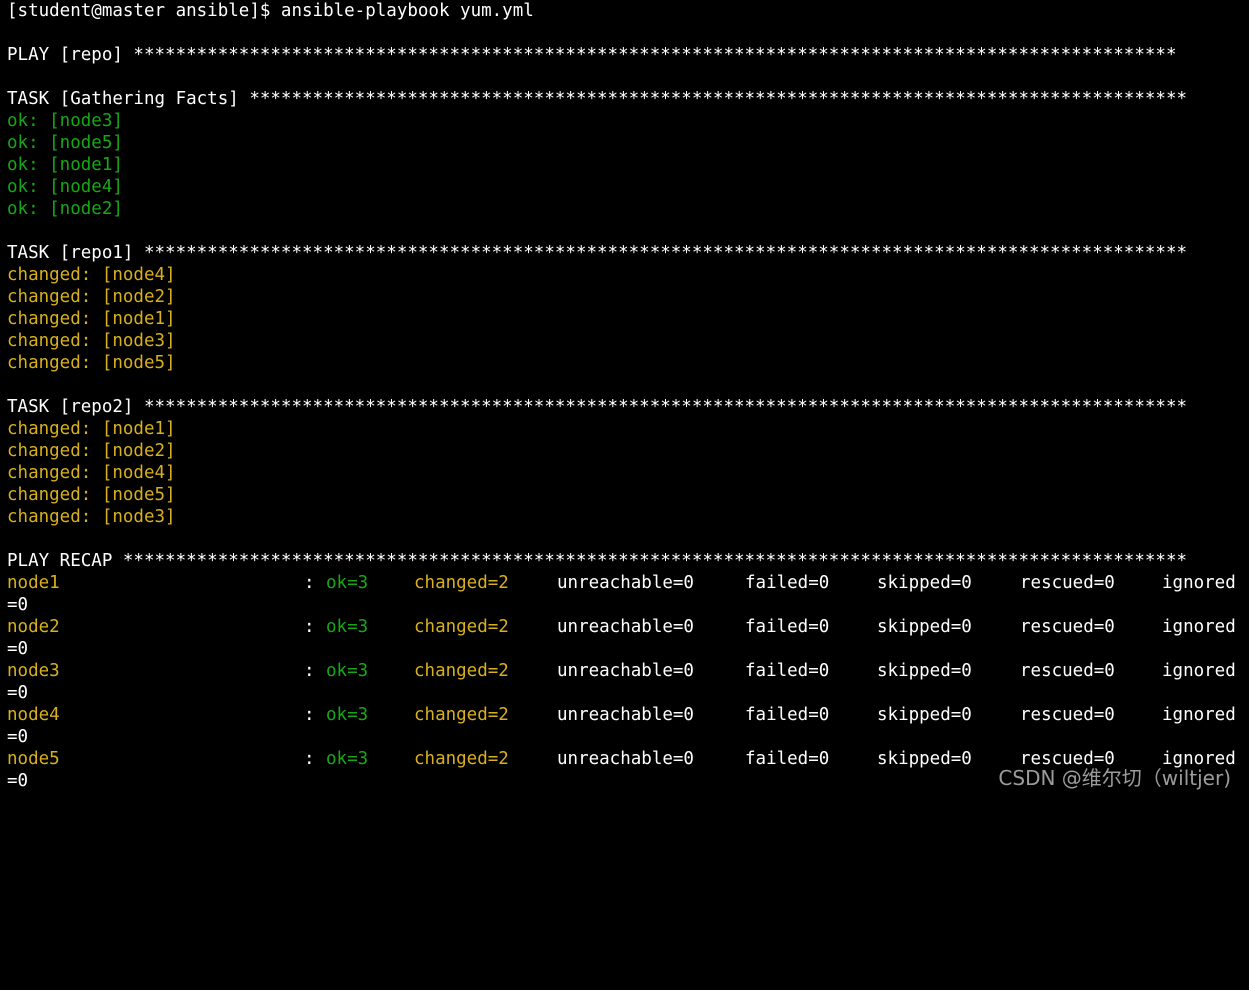 Image resolution: width=1249 pixels, height=990 pixels. Describe the element at coordinates (1114, 778) in the screenshot. I see `csdn-watermark: CSDN @维尔切（wiltjer)` at that location.